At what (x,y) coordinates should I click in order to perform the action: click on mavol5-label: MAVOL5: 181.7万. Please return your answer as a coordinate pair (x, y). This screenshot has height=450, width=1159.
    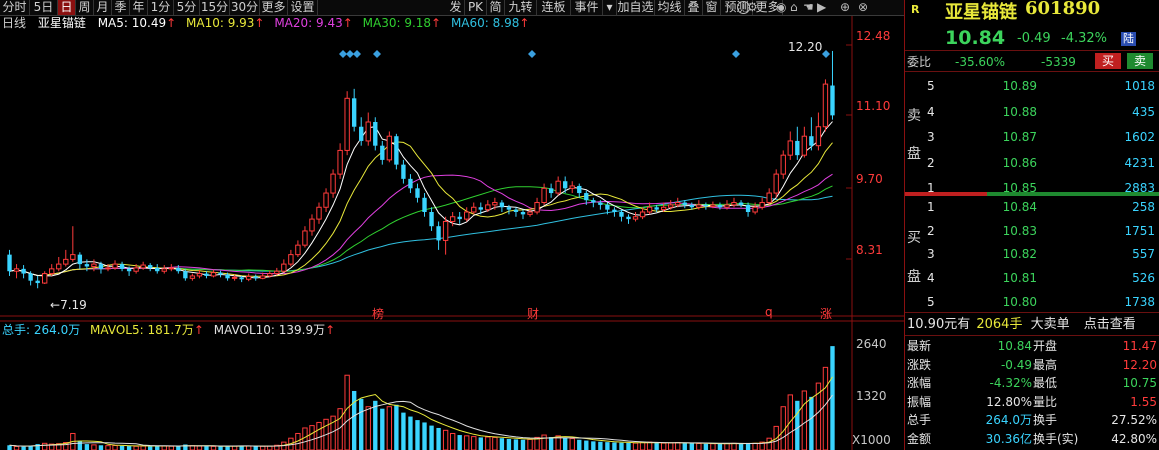
    Looking at the image, I should click on (142, 330).